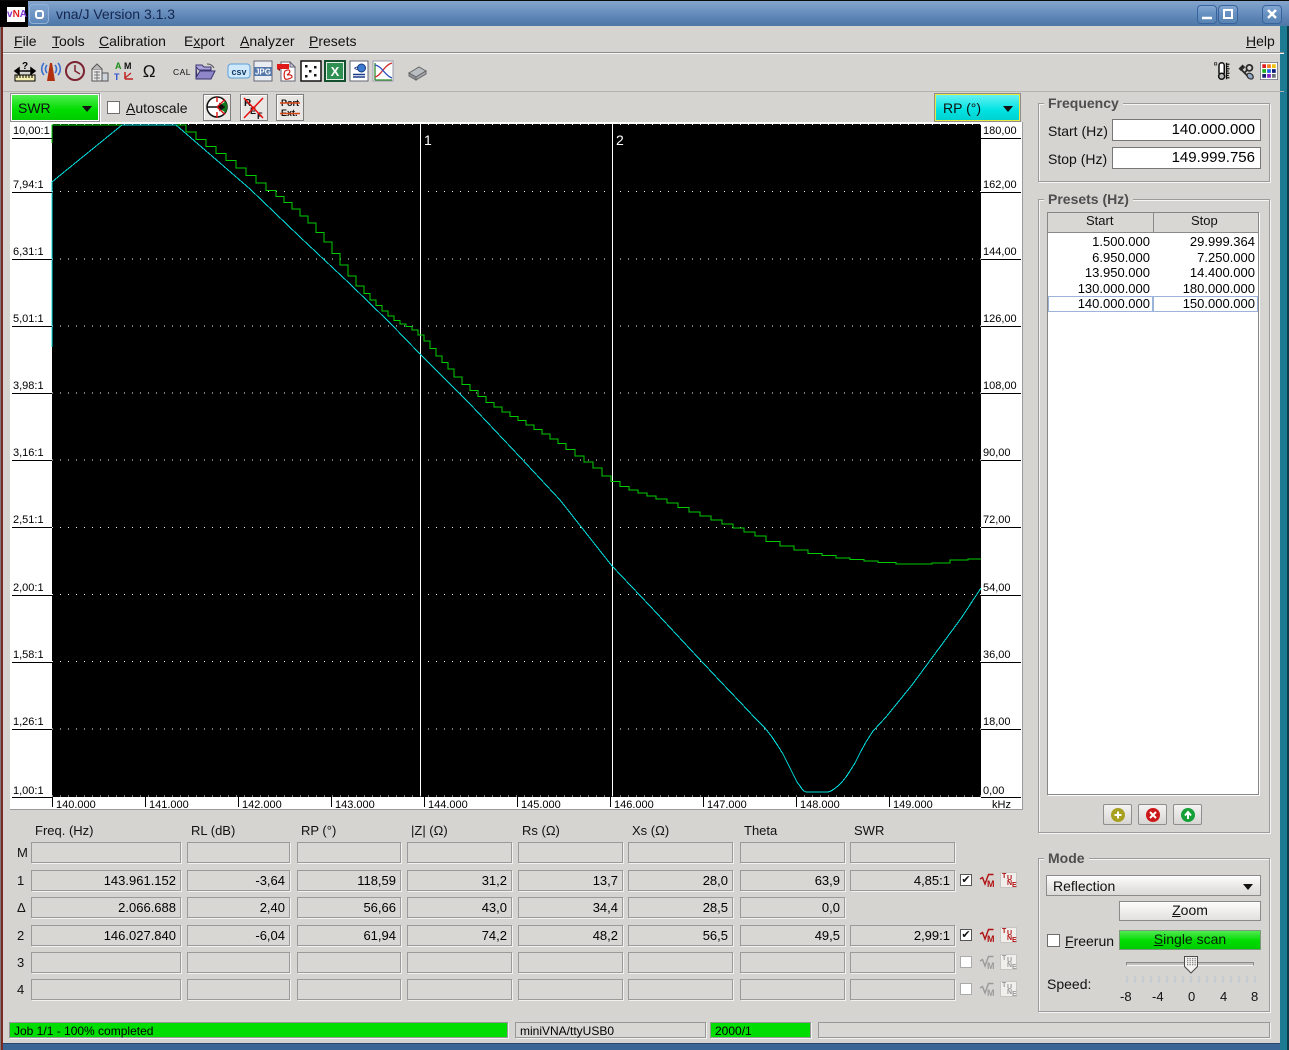 The height and width of the screenshot is (1050, 1289). I want to click on svg-text: JPG, so click(263, 72).